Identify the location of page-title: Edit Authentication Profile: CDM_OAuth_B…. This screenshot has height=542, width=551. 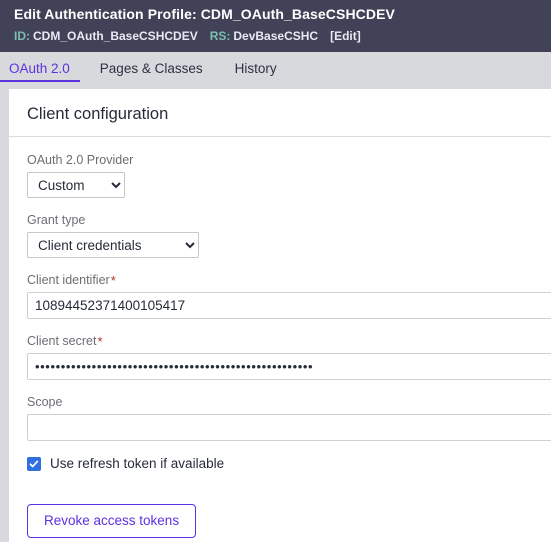
(204, 14).